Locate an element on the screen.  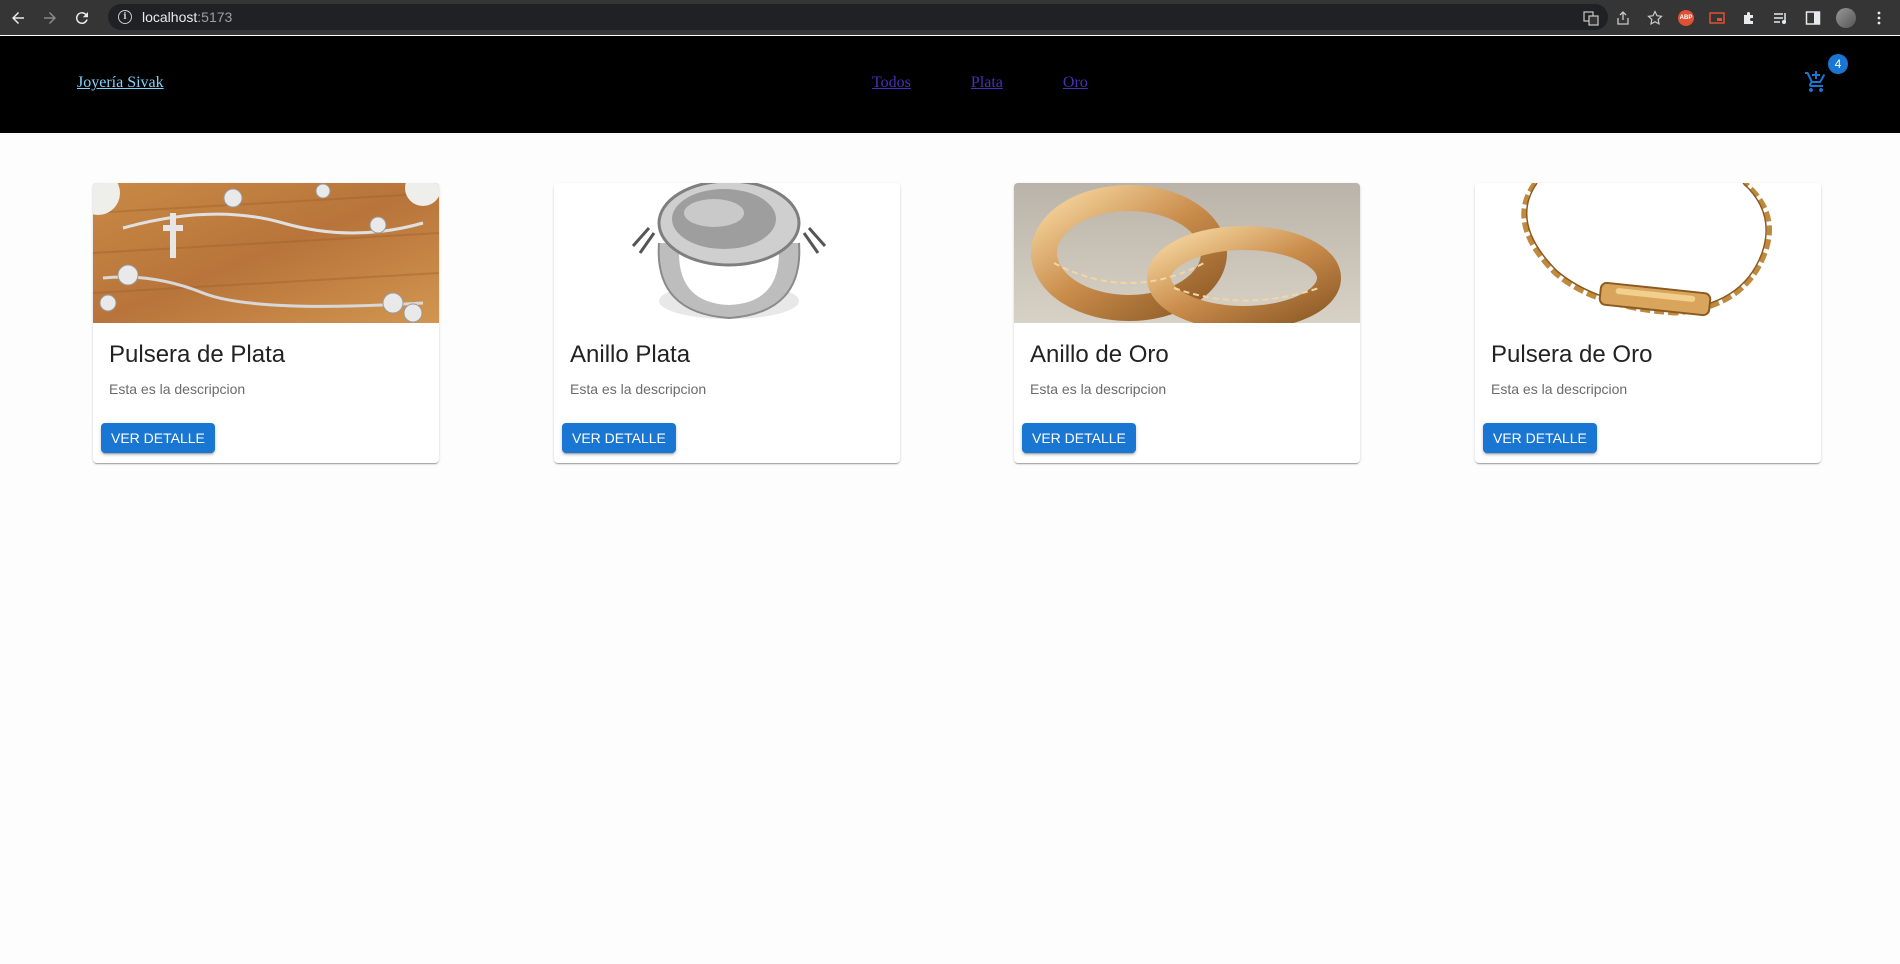
address-url: localhost:5173 is located at coordinates (187, 17).